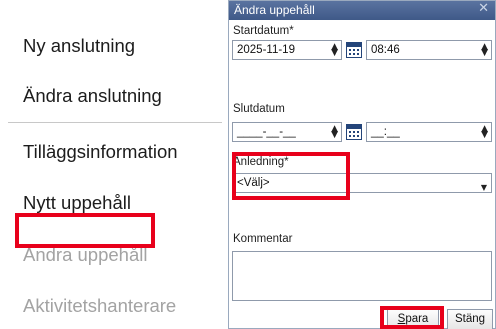 Image resolution: width=496 pixels, height=329 pixels. Describe the element at coordinates (92, 96) in the screenshot. I see `menu-item-andra-anslutning: Ändra anslutning` at that location.